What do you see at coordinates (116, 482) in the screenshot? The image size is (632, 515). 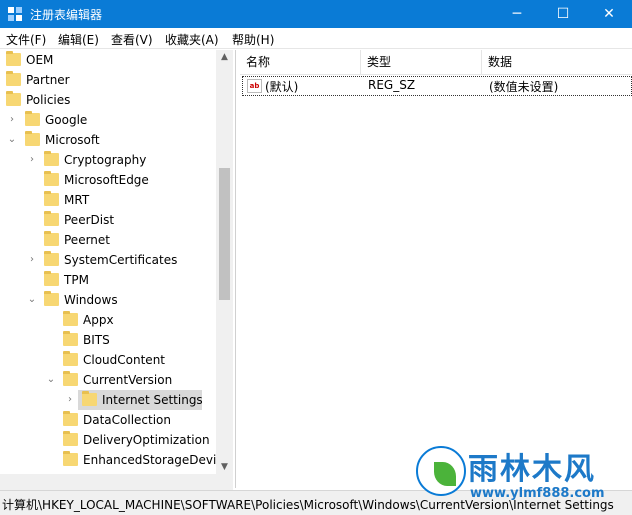 I see `tree-horizontal-scrollbar` at bounding box center [116, 482].